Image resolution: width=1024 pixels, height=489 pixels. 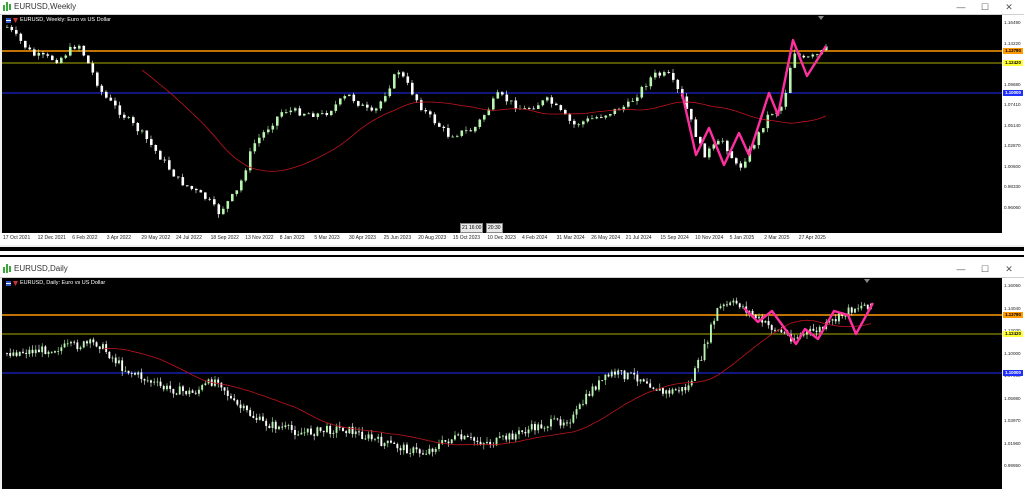 I want to click on time-tick-label: 5 Jan 2025, so click(x=742, y=238).